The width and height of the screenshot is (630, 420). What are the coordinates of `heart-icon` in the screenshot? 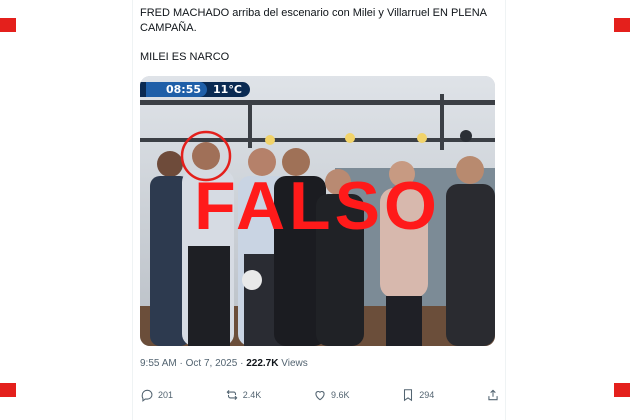 It's located at (320, 396).